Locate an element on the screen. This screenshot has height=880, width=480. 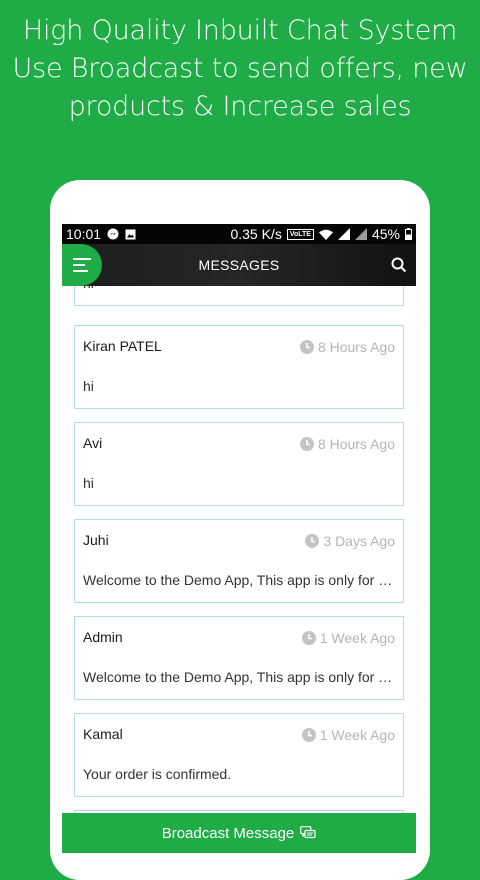
sender-name: Juhi is located at coordinates (96, 540).